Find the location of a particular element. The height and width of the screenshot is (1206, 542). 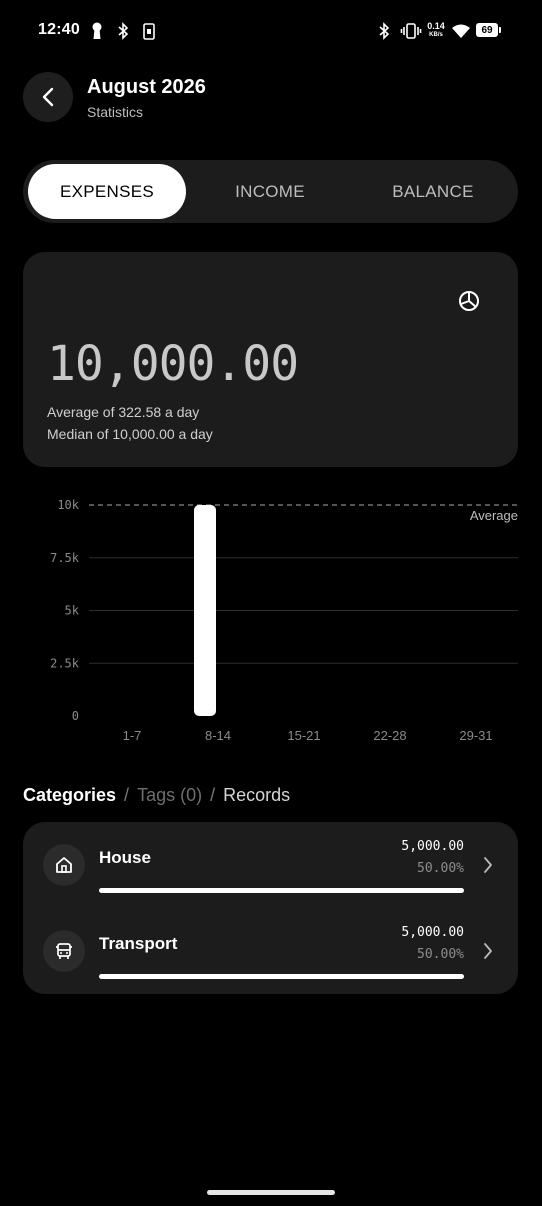

y-tick-label: 10k is located at coordinates (68, 505).